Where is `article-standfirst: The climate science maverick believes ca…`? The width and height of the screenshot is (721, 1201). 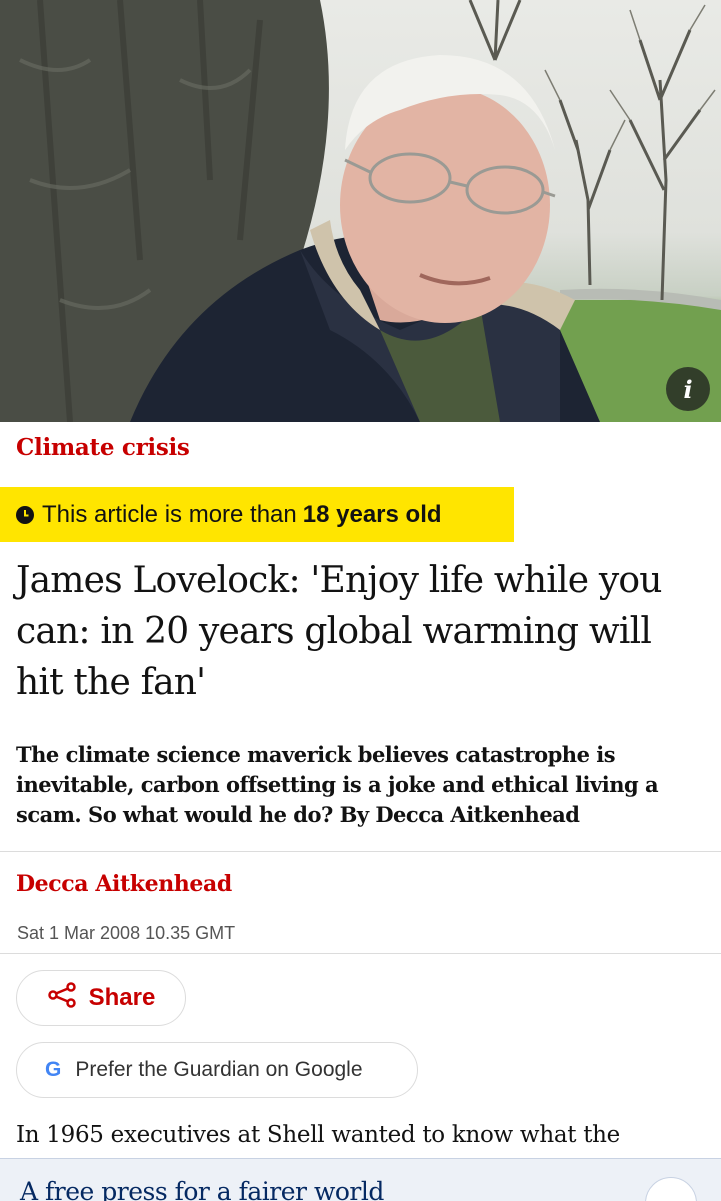 article-standfirst: The climate science maverick believes ca… is located at coordinates (337, 784).